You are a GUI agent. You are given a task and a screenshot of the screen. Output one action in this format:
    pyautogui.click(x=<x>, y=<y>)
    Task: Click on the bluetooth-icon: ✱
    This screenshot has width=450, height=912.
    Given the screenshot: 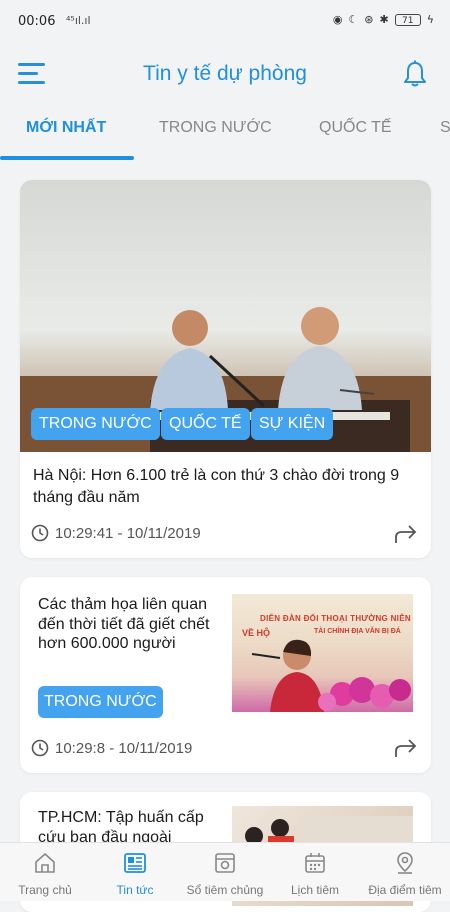 What is the action you would take?
    pyautogui.click(x=384, y=19)
    